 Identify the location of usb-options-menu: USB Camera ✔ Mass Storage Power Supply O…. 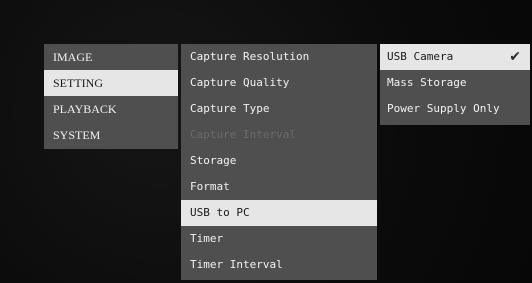
(455, 84).